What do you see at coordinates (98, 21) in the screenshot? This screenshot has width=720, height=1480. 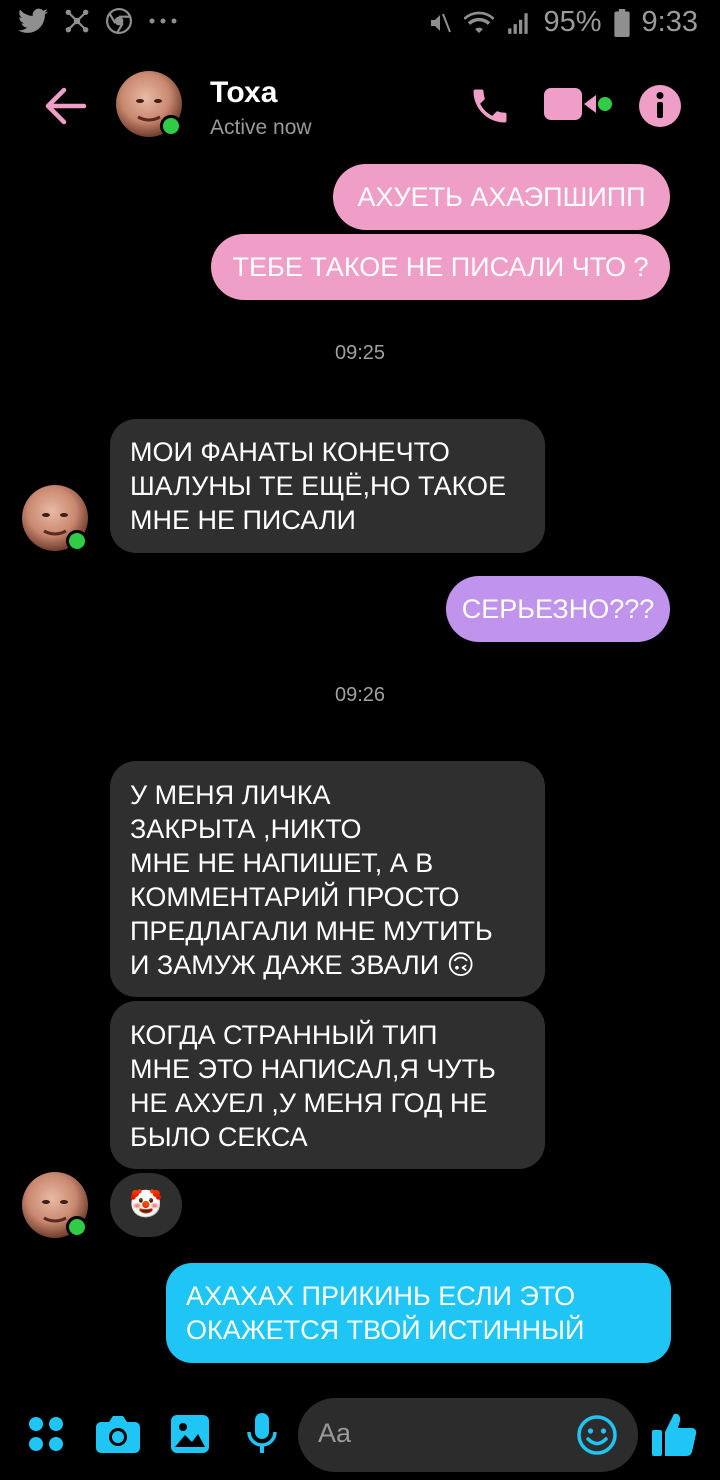 I see `status-bar-notifications` at bounding box center [98, 21].